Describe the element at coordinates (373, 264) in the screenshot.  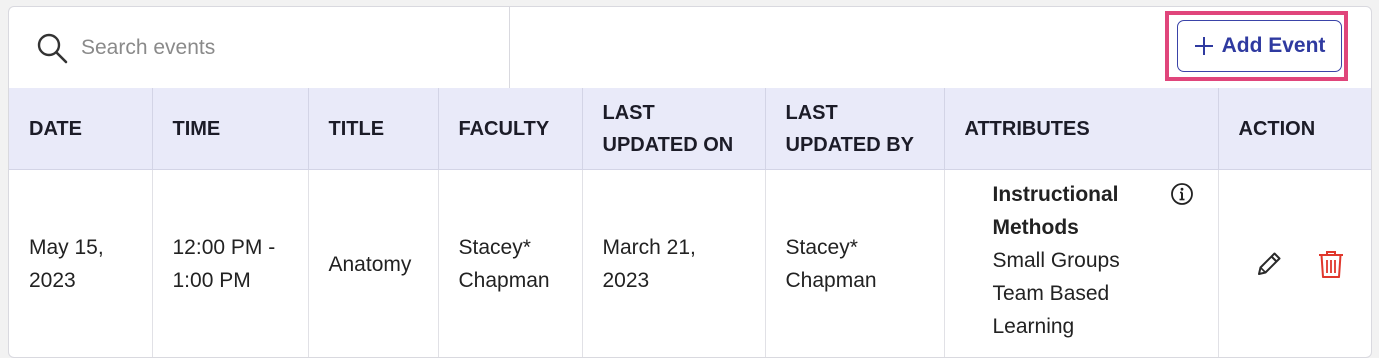
I see `cell-title: Anatomy` at that location.